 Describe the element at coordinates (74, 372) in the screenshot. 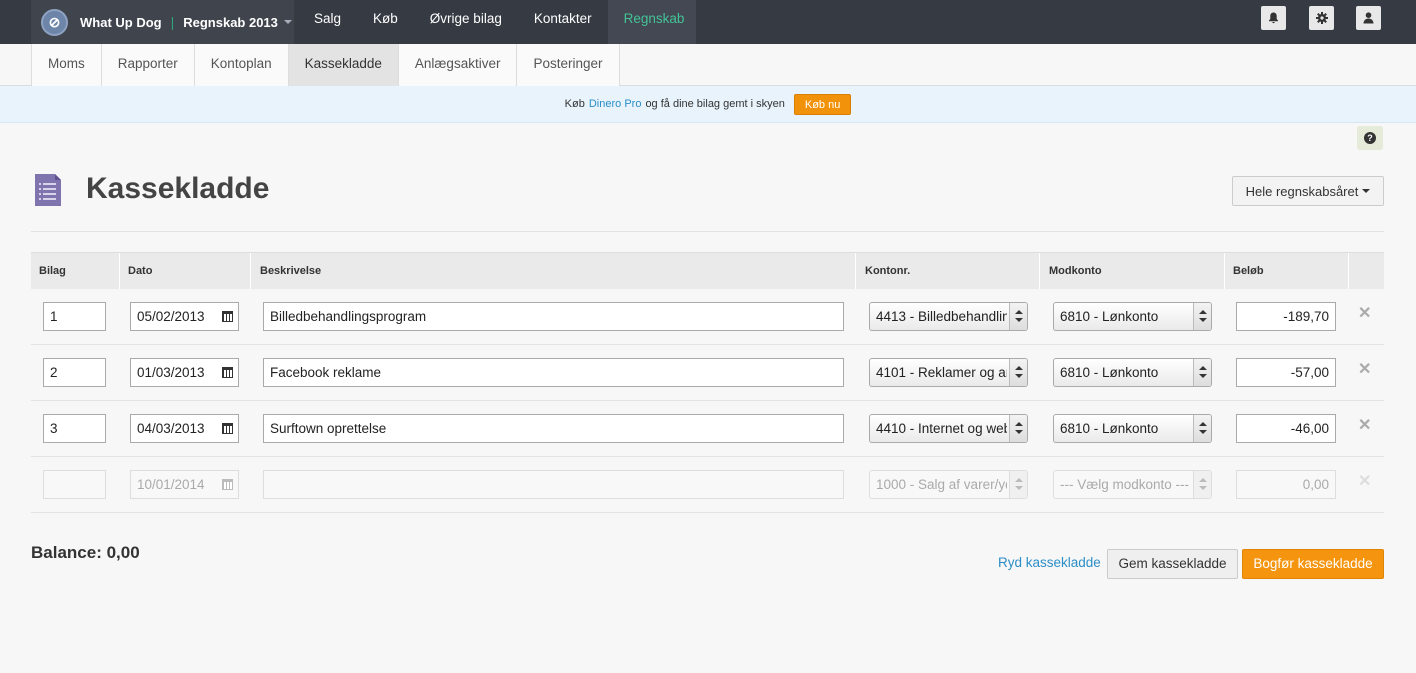

I see `bilag-input: 2` at that location.